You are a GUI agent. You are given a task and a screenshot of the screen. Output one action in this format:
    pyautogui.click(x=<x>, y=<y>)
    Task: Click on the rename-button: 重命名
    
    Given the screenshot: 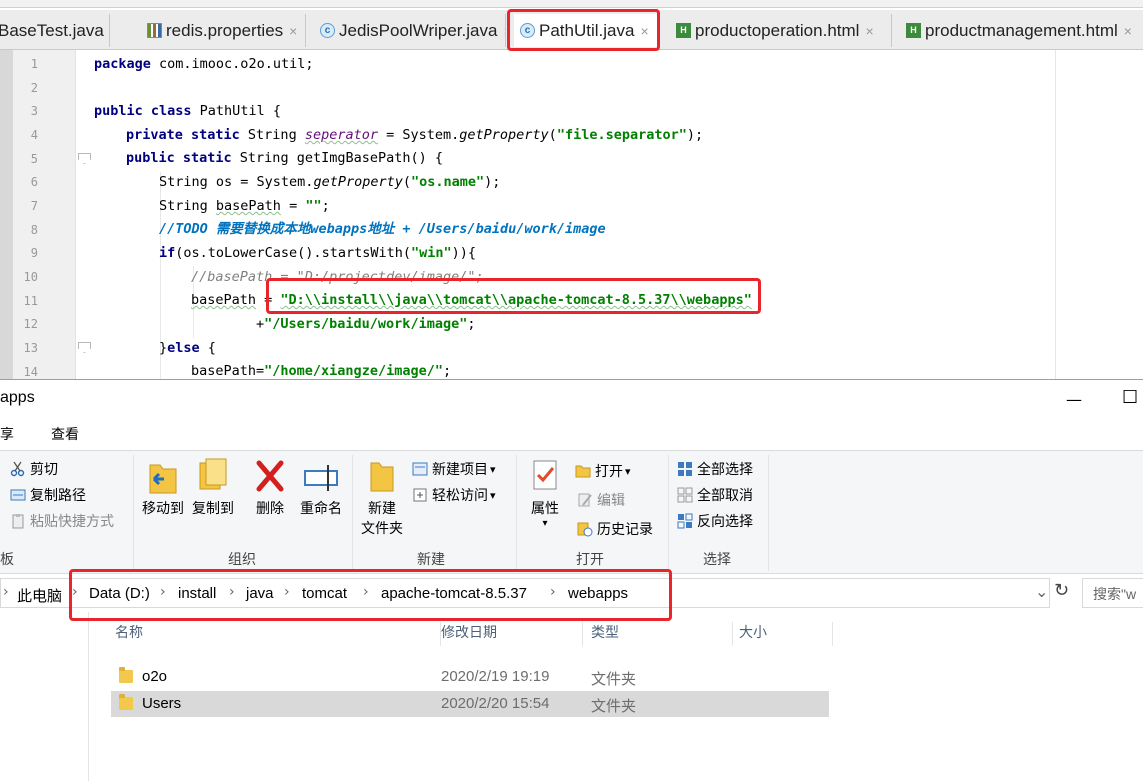 What is the action you would take?
    pyautogui.click(x=321, y=488)
    